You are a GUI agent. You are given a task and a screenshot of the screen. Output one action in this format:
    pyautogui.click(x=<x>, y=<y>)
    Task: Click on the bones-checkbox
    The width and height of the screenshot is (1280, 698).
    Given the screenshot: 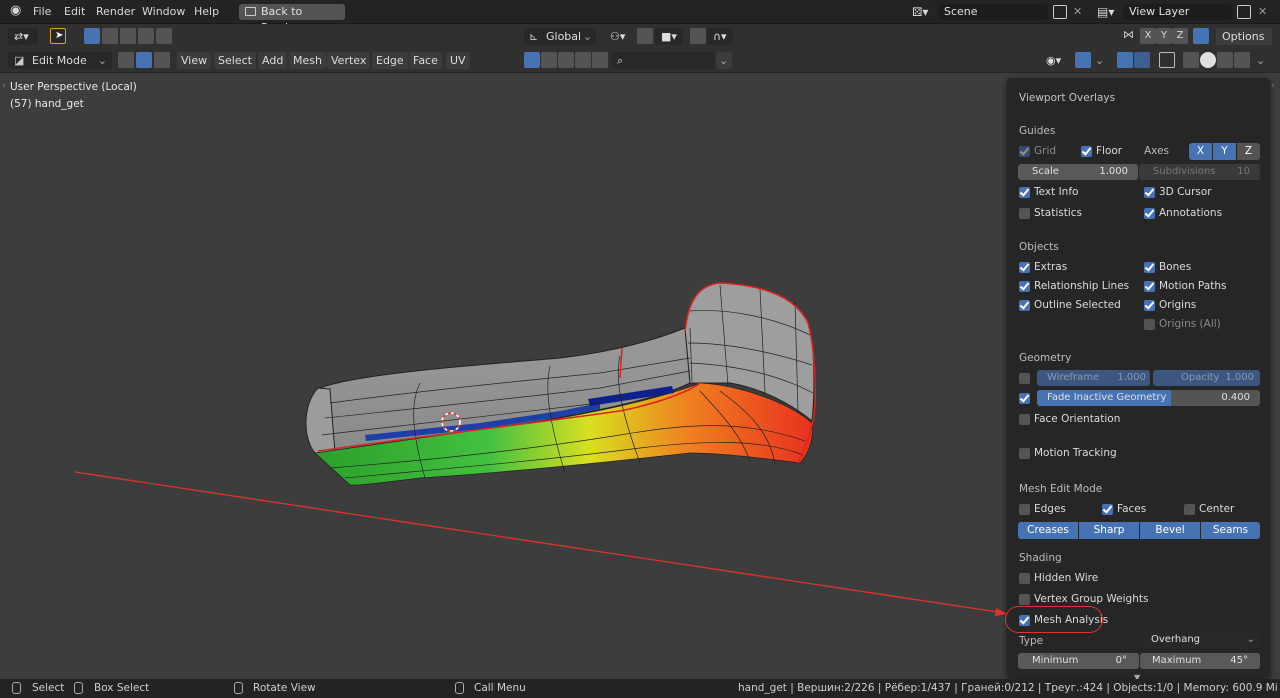 What is the action you would take?
    pyautogui.click(x=1149, y=267)
    